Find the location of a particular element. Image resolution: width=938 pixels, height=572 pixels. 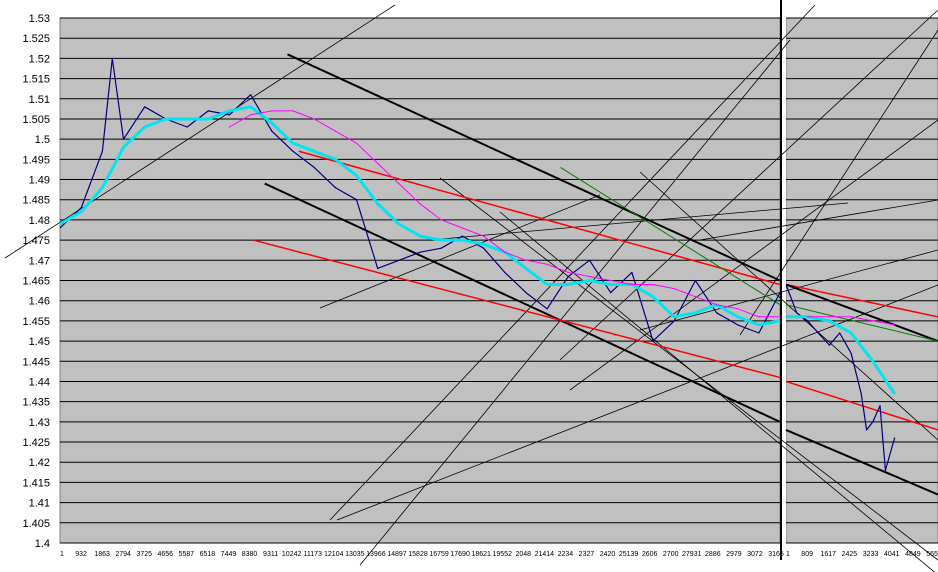

y-tick-label: 1.415 is located at coordinates (36, 483).